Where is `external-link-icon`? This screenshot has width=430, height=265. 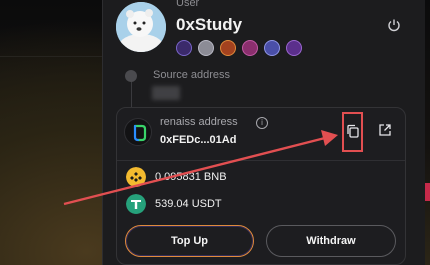
external-link-icon is located at coordinates (385, 130).